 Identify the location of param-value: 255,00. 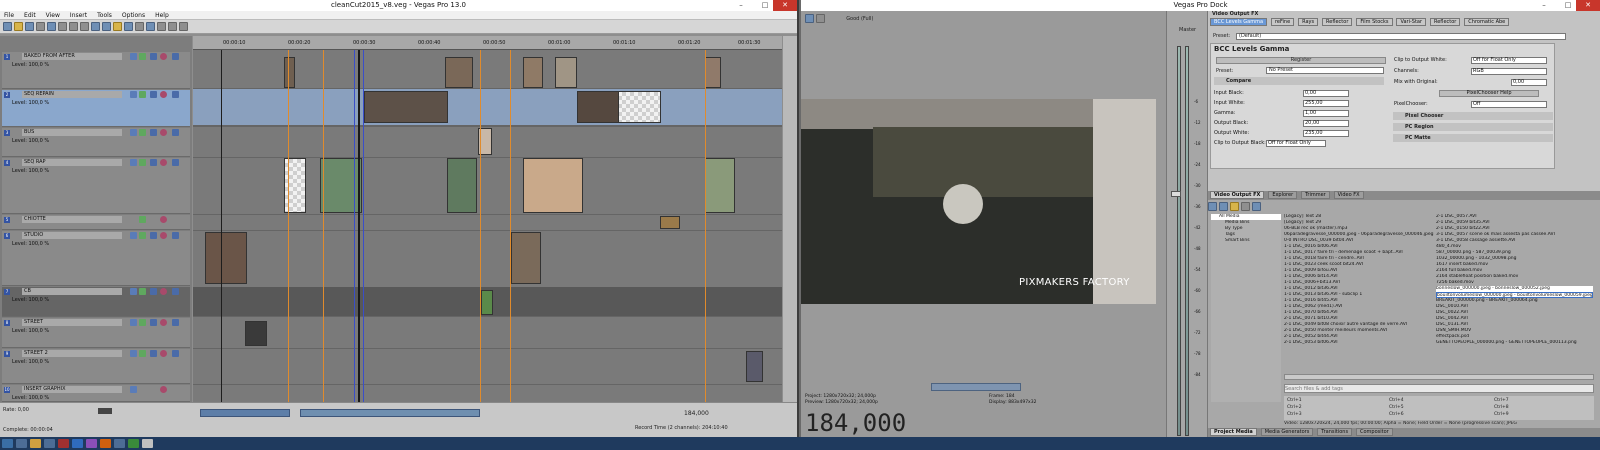
(1326, 103).